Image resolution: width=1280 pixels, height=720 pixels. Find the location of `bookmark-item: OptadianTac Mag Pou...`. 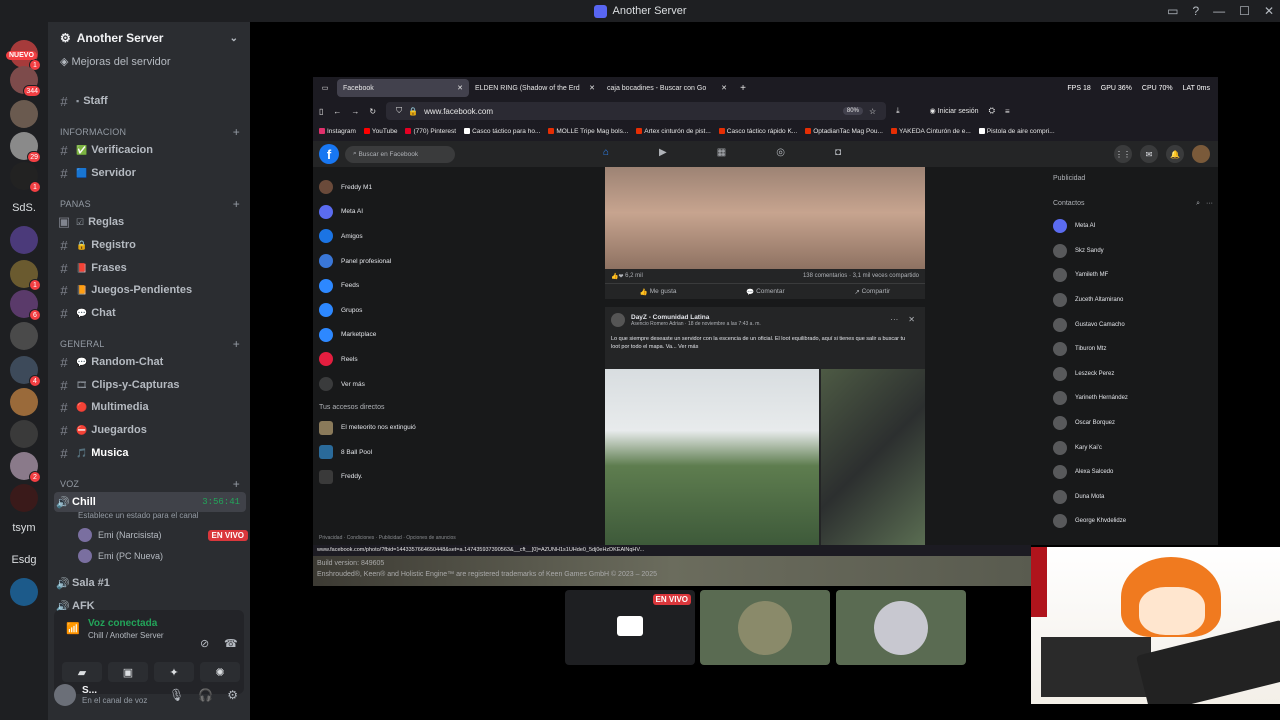

bookmark-item: OptadianTac Mag Pou... is located at coordinates (844, 131).